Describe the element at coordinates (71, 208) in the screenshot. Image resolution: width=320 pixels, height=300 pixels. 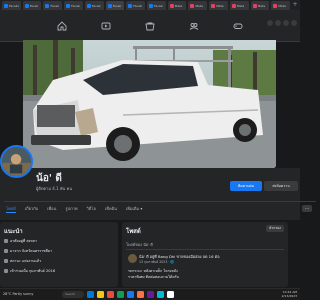
I see `profile-tab: รูปภาพ` at that location.